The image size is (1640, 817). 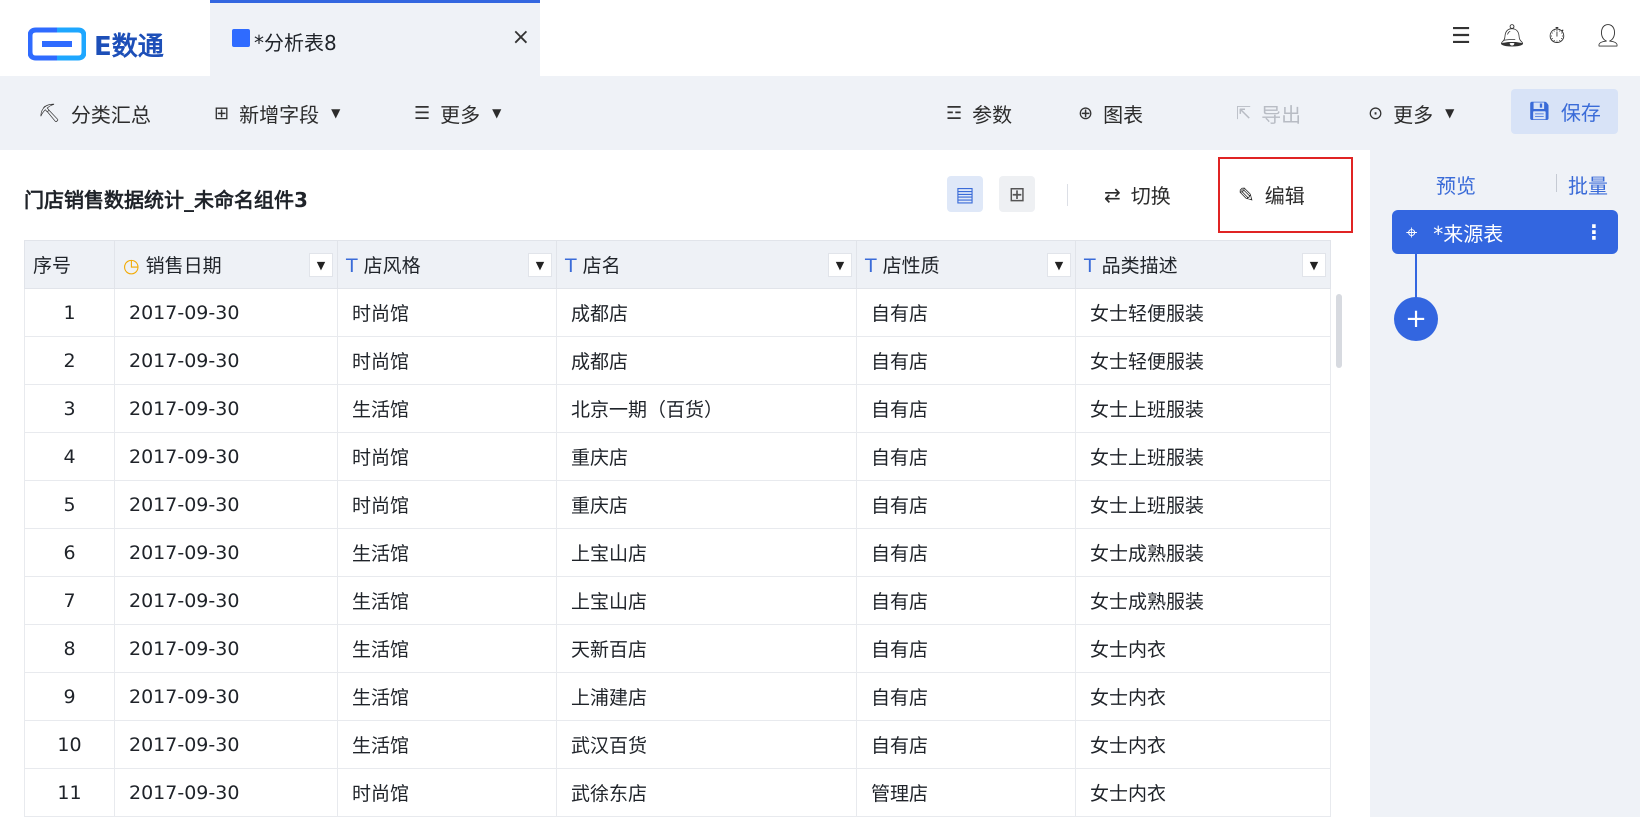 I want to click on column-header-category: T 品类描述 ▼, so click(x=1203, y=264).